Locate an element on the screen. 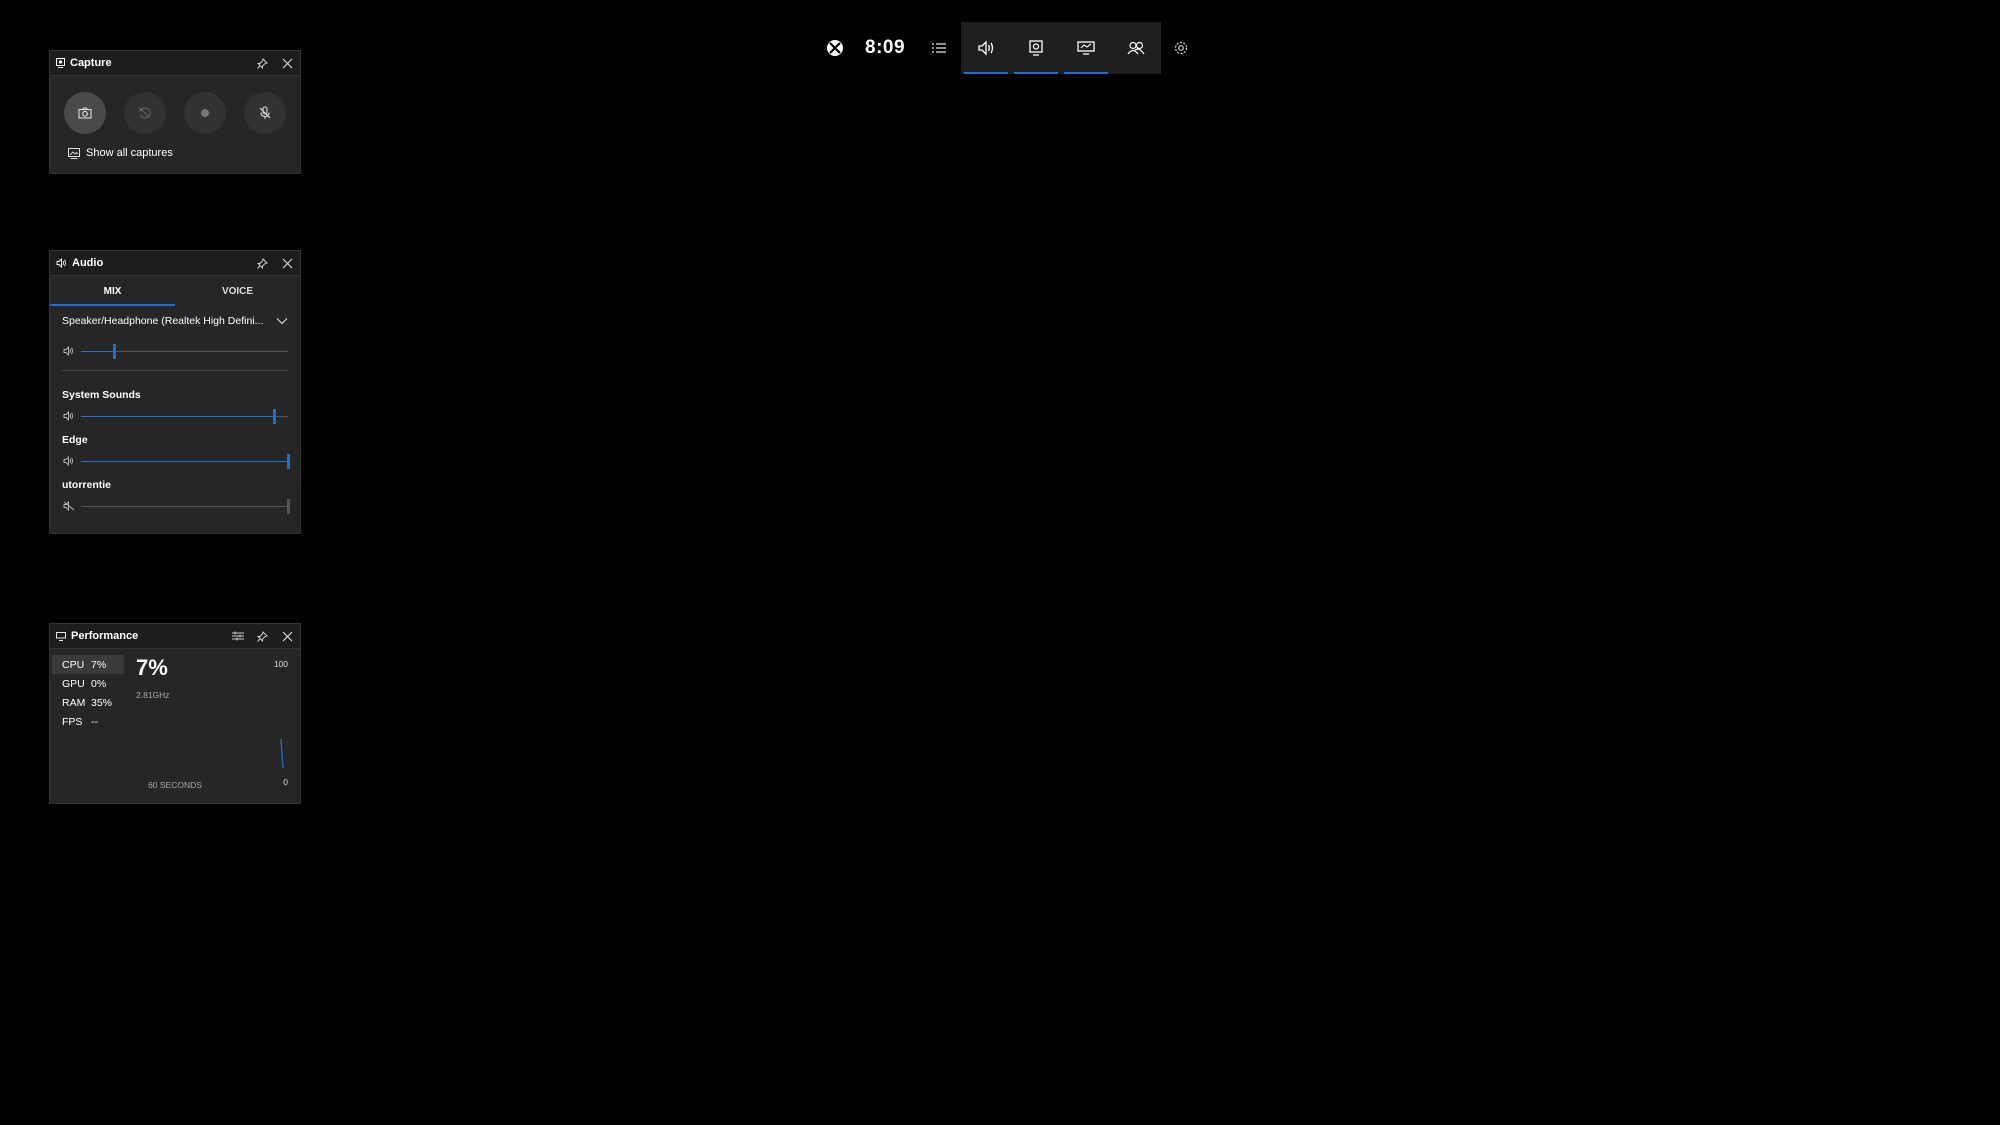 This screenshot has width=2000, height=1125. record-button is located at coordinates (205, 113).